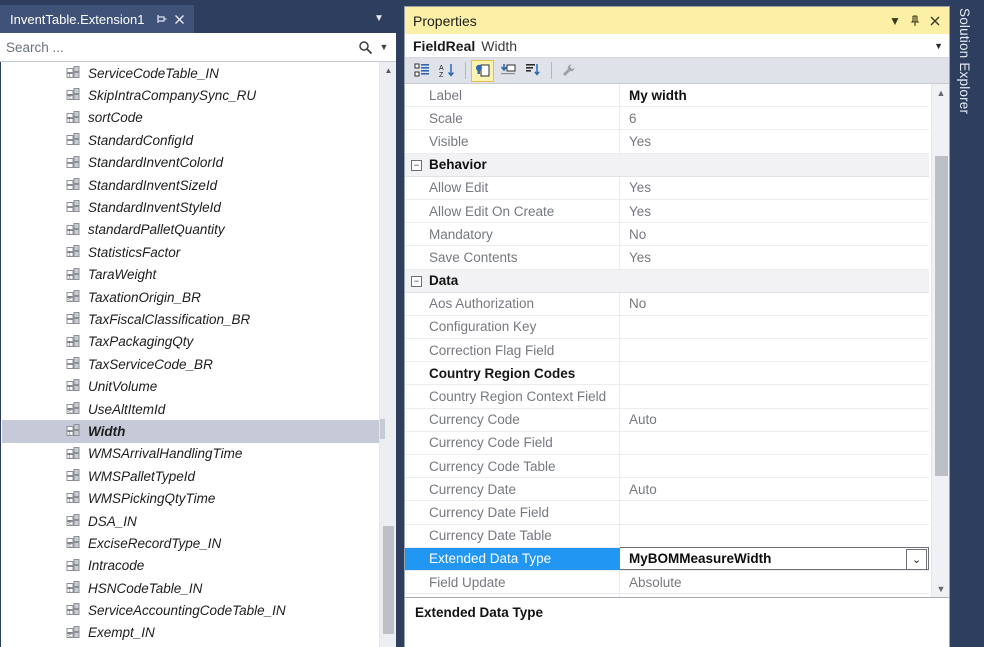  I want to click on document-tab-inventtable-extension1: InventTable.Extension1, so click(97, 19).